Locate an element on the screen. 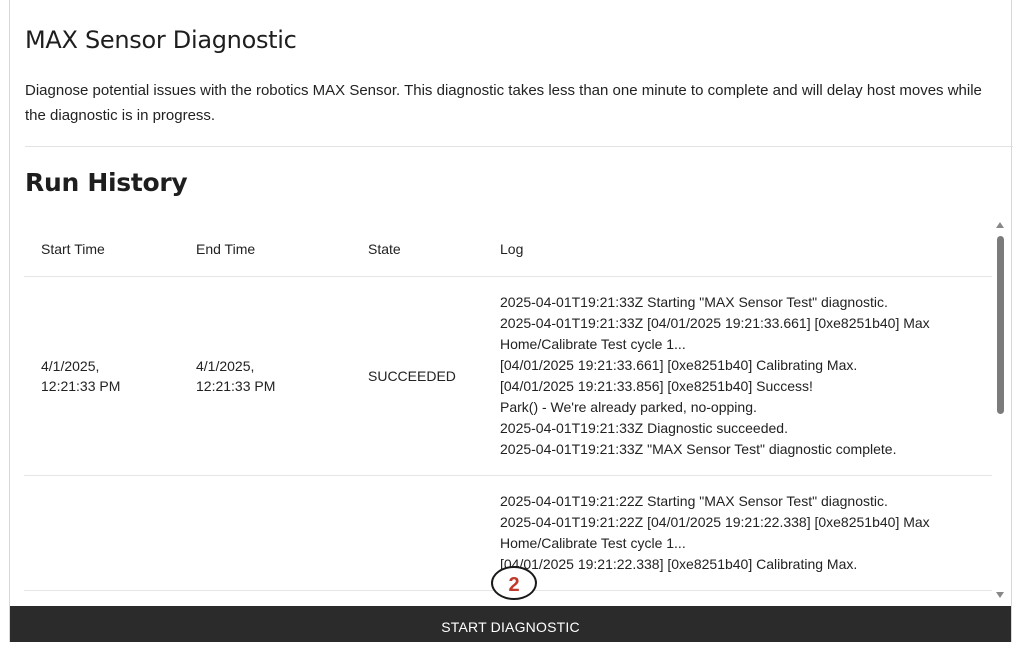 The width and height of the screenshot is (1021, 648). scrollbar-thumb is located at coordinates (1000, 325).